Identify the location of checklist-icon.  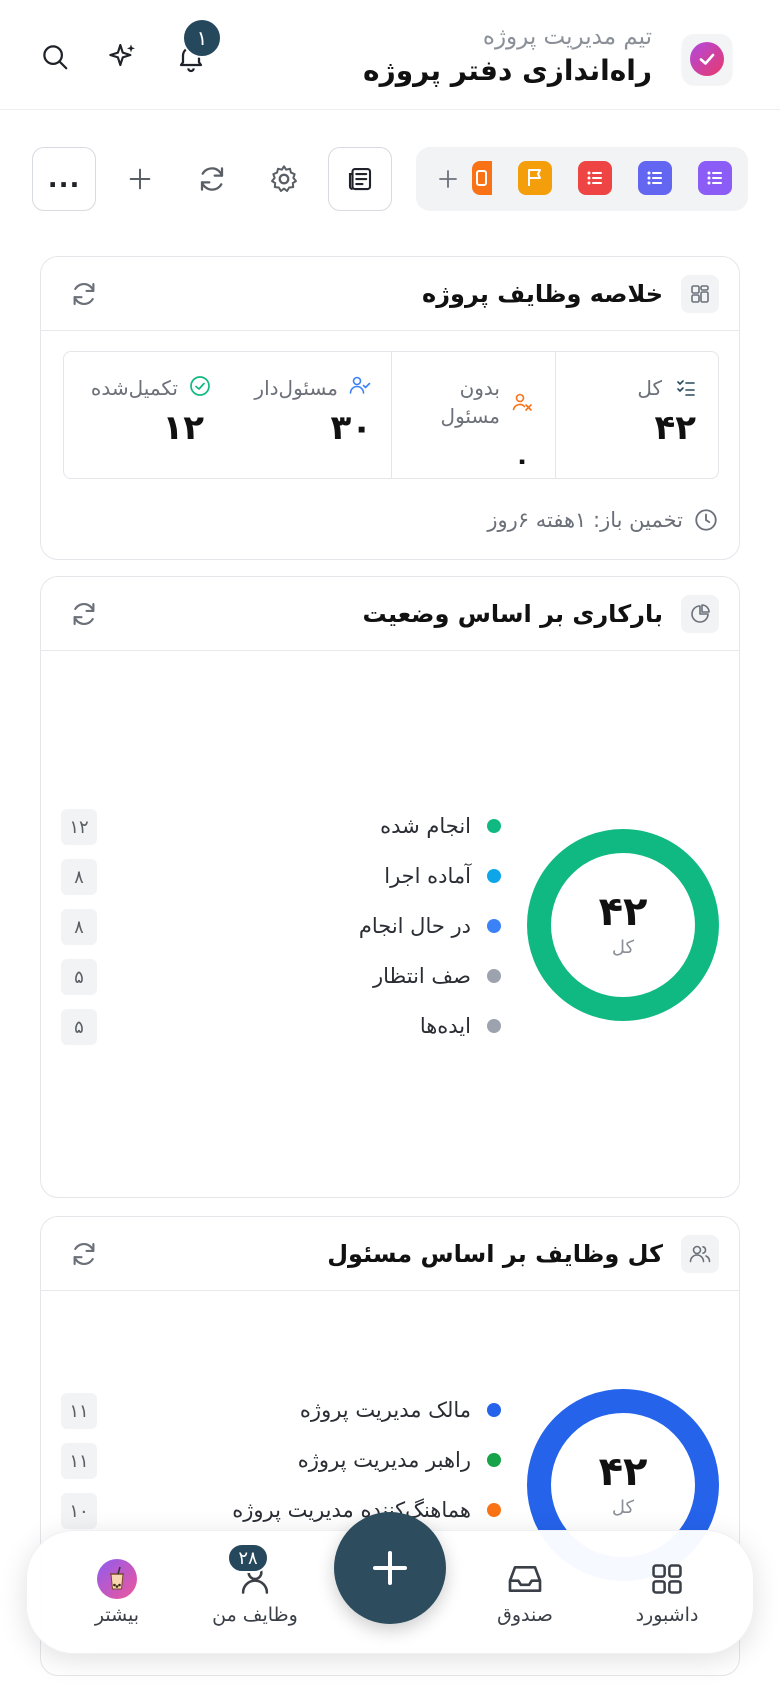
(686, 388).